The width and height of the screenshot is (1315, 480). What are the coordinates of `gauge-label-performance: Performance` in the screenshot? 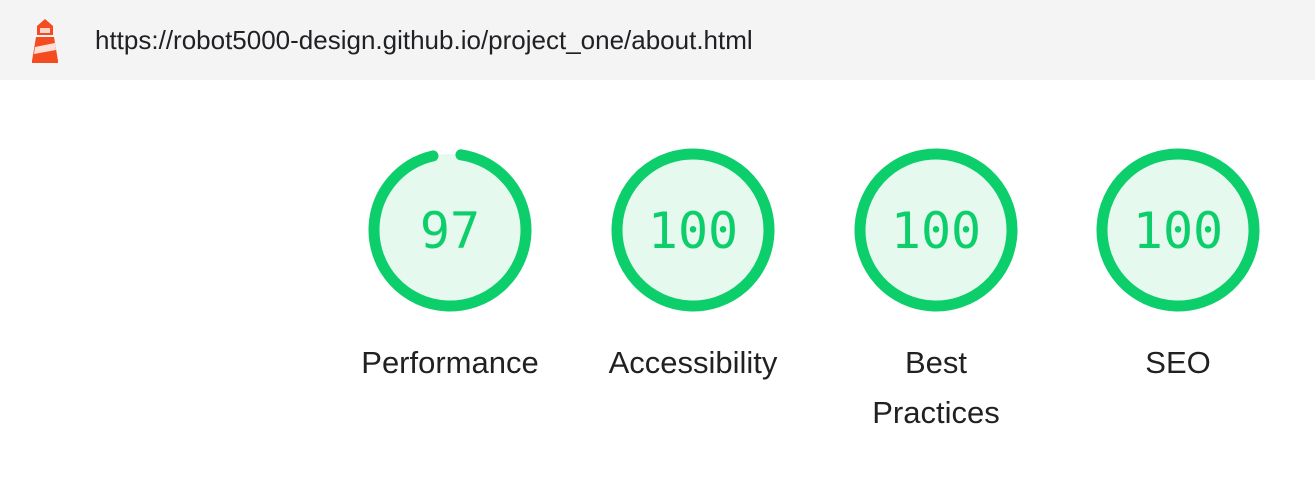 It's located at (450, 362).